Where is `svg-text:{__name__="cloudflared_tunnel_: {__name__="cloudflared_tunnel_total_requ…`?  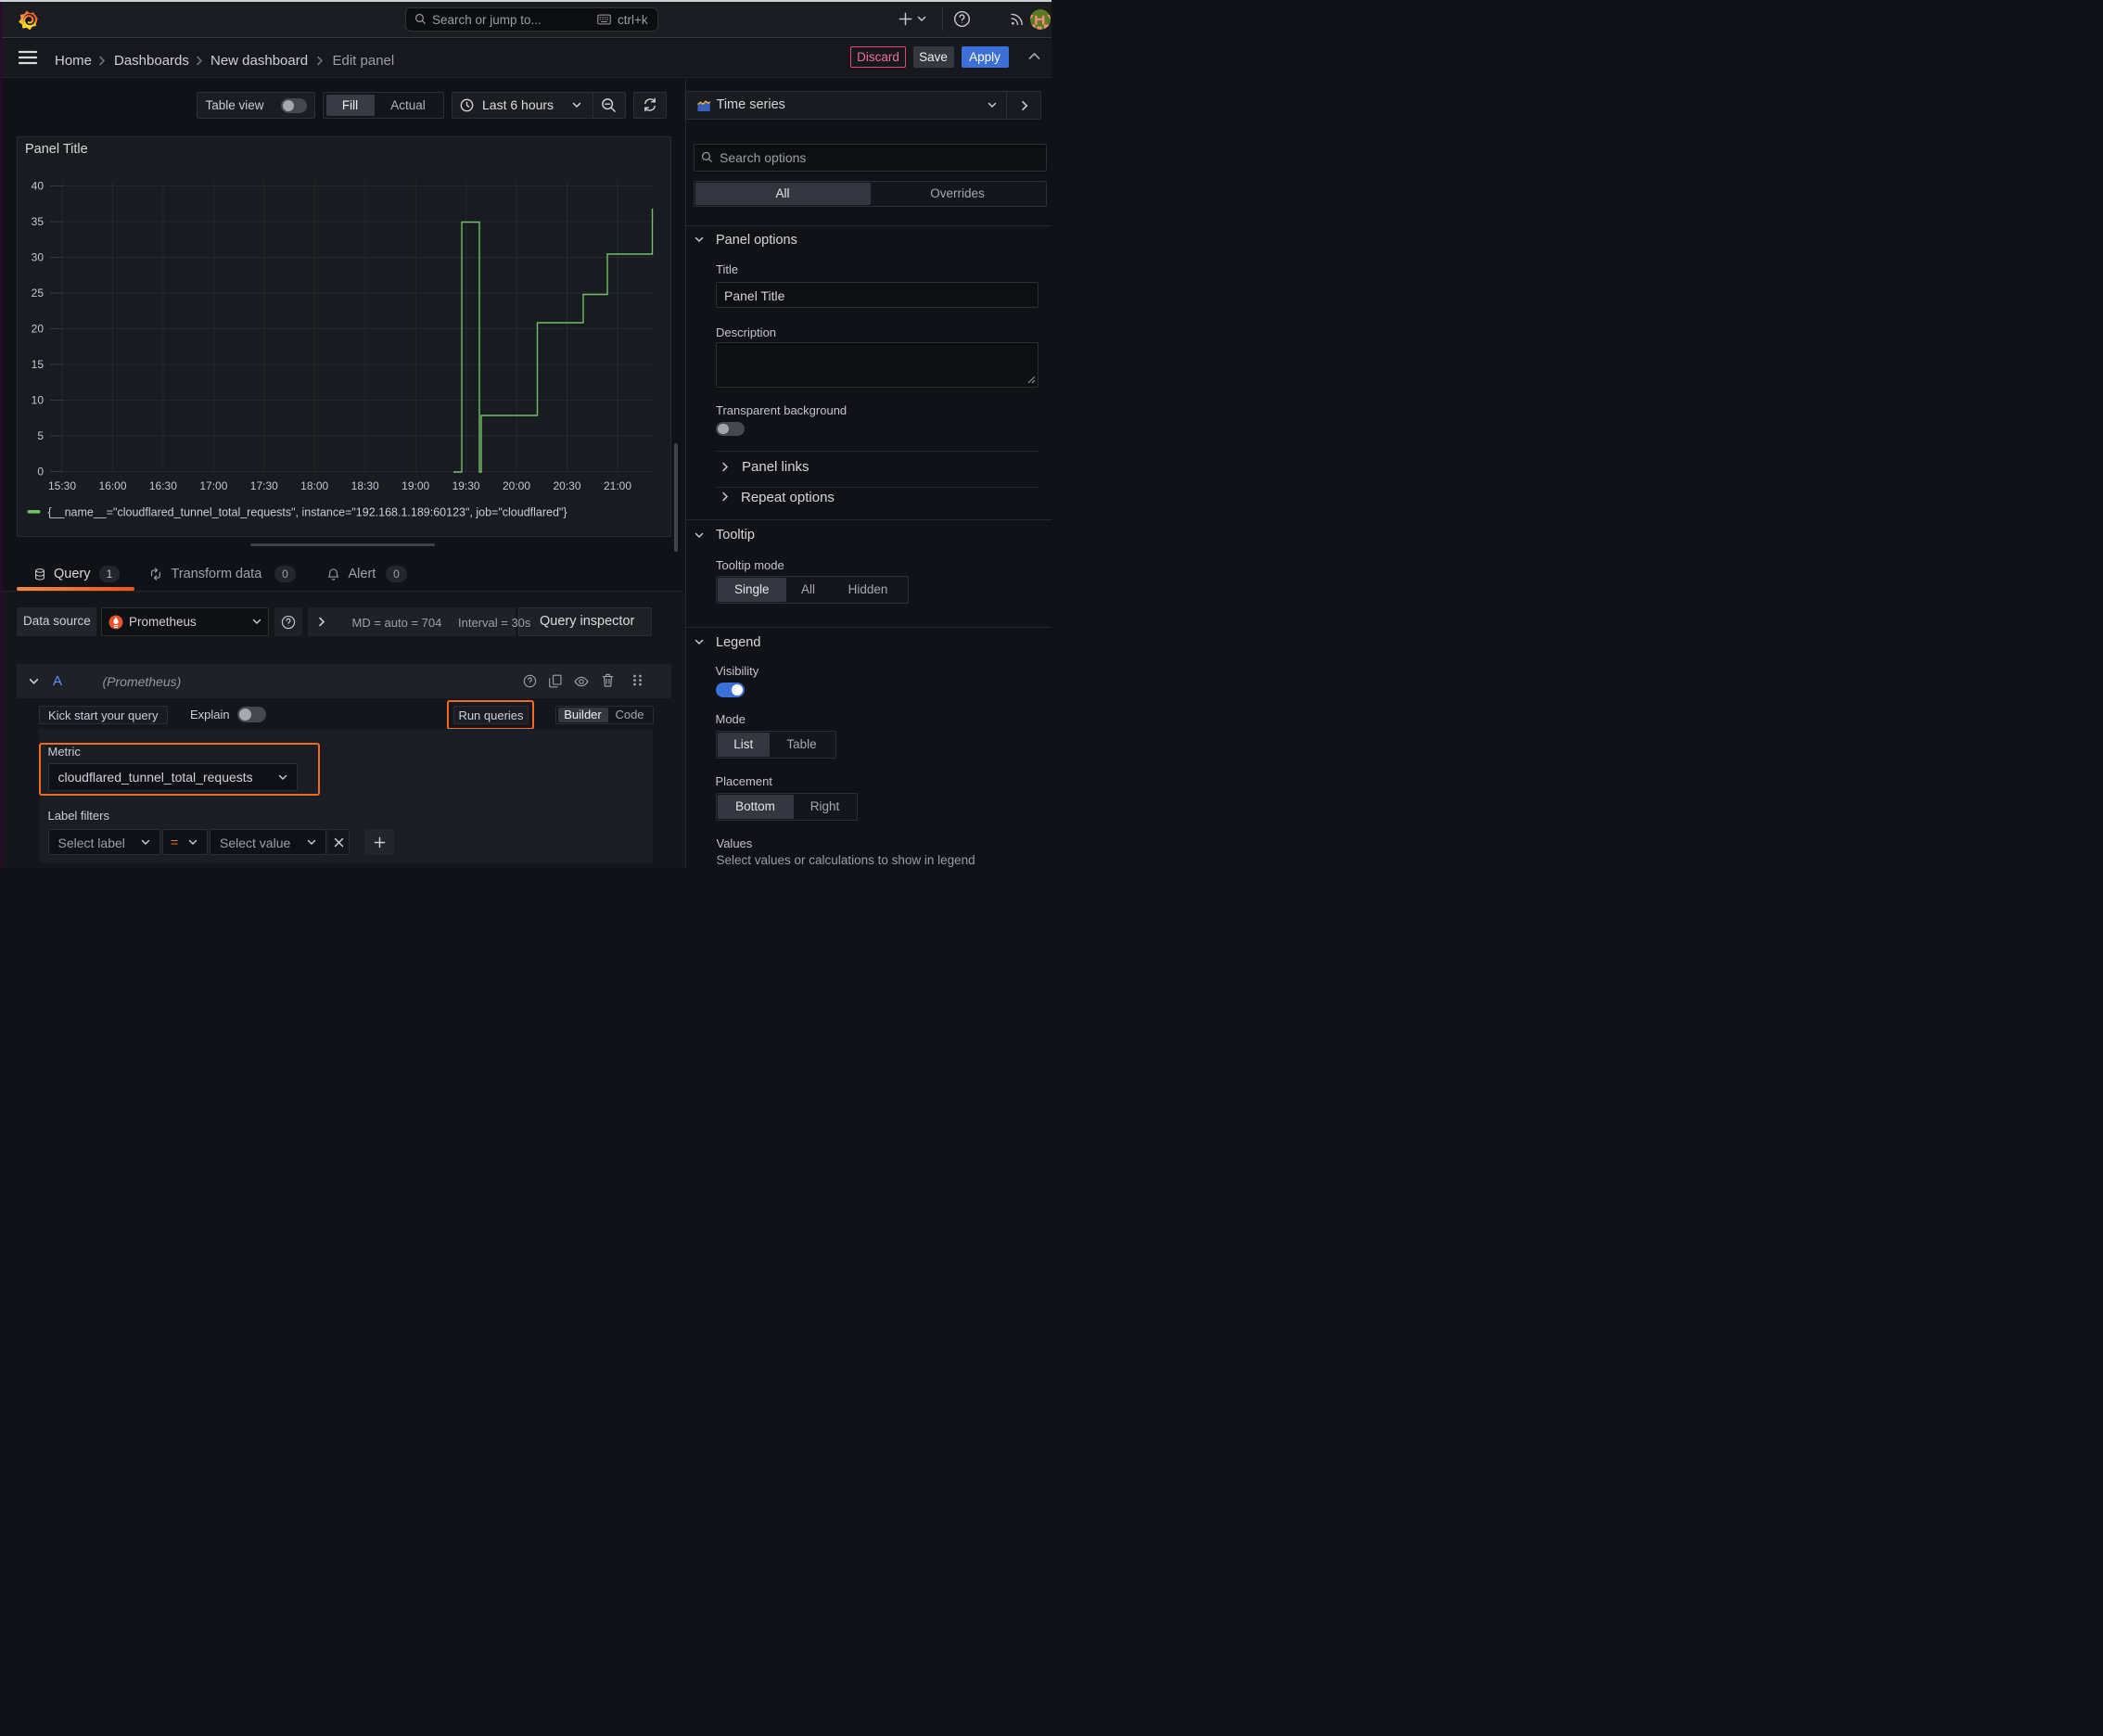 svg-text:{__name__="cloudflared_tunnel_: {__name__="cloudflared_tunnel_total_requ… is located at coordinates (307, 512).